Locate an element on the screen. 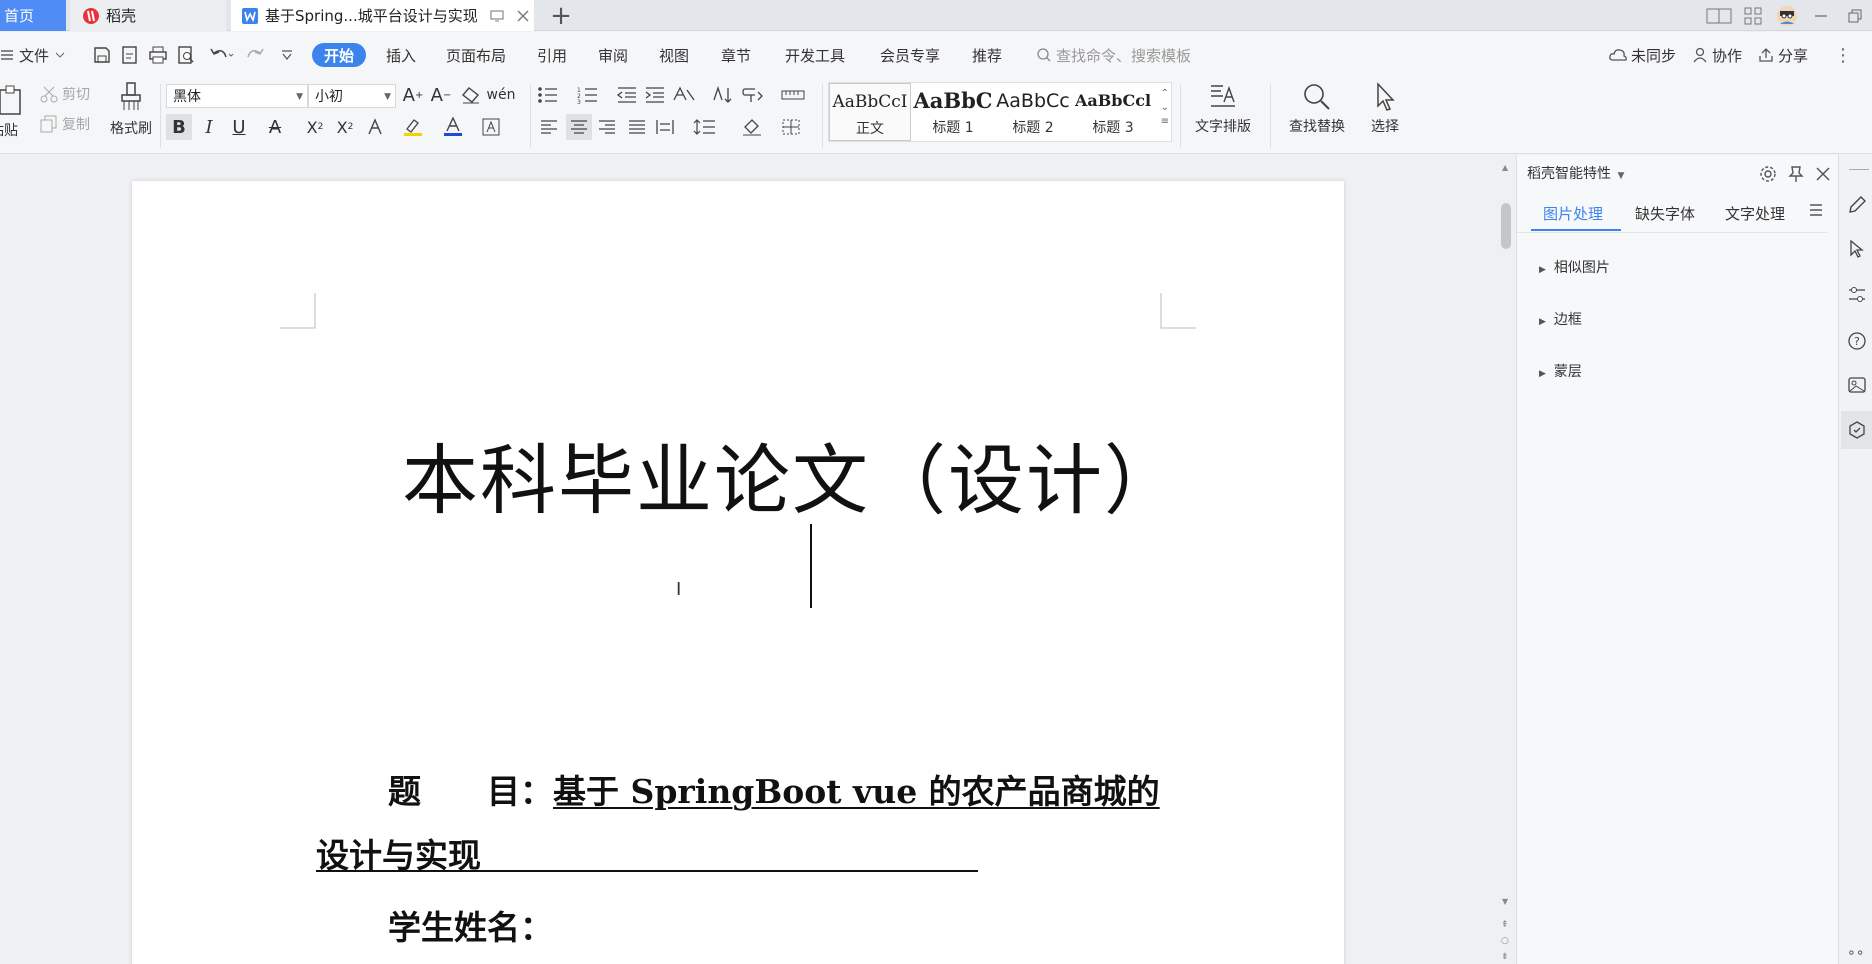  find-replace-button: 查找替换 is located at coordinates (1317, 109).